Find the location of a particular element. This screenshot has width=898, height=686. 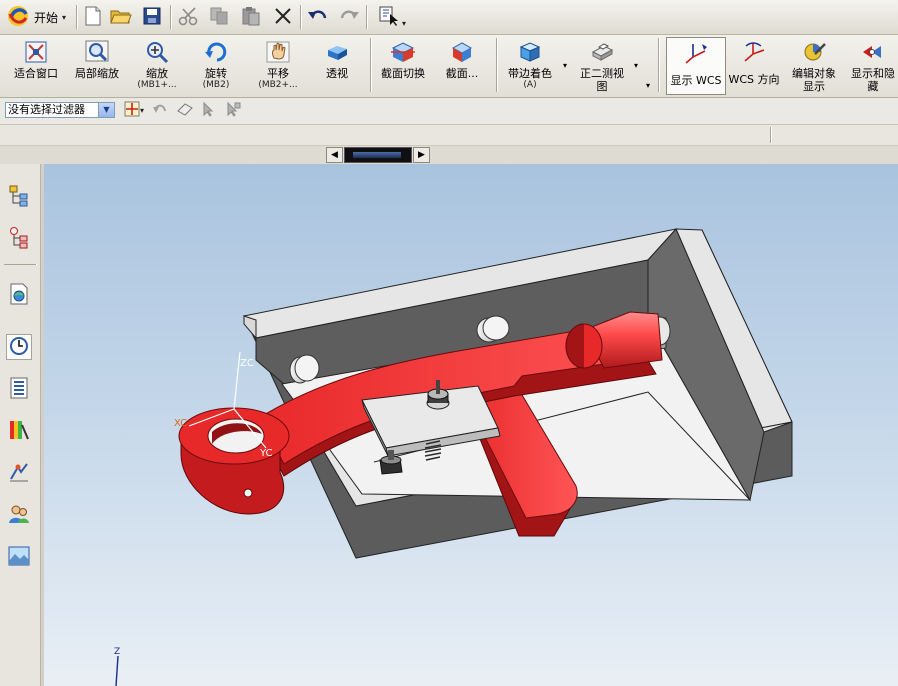

show-wcs-button: 显示 WCS is located at coordinates (696, 66).